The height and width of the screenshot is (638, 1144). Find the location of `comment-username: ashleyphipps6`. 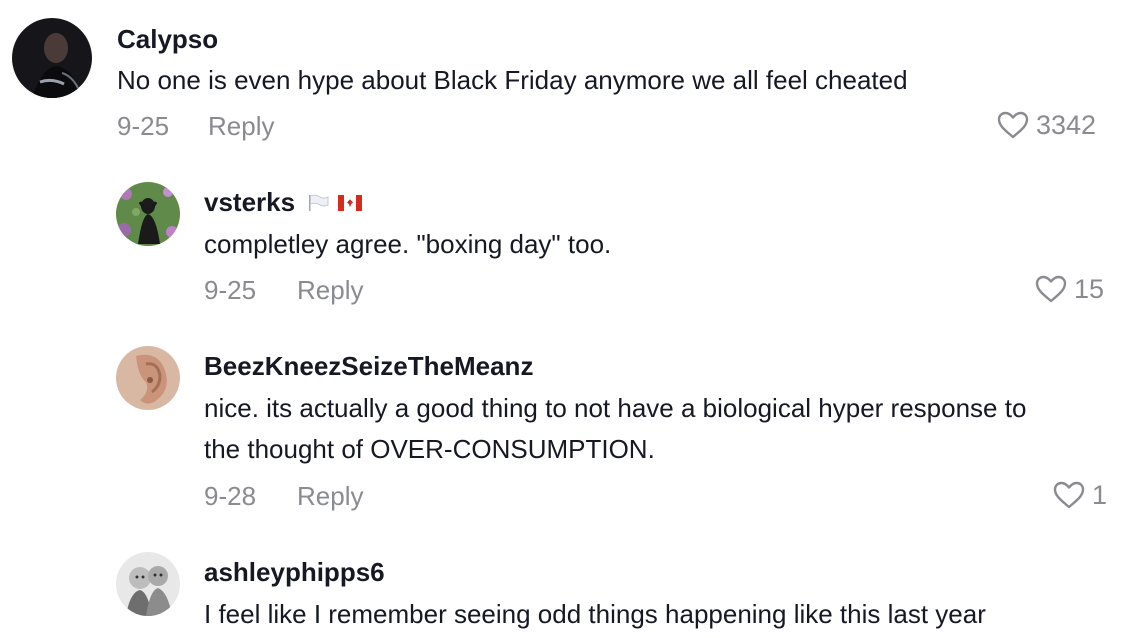

comment-username: ashleyphipps6 is located at coordinates (294, 572).